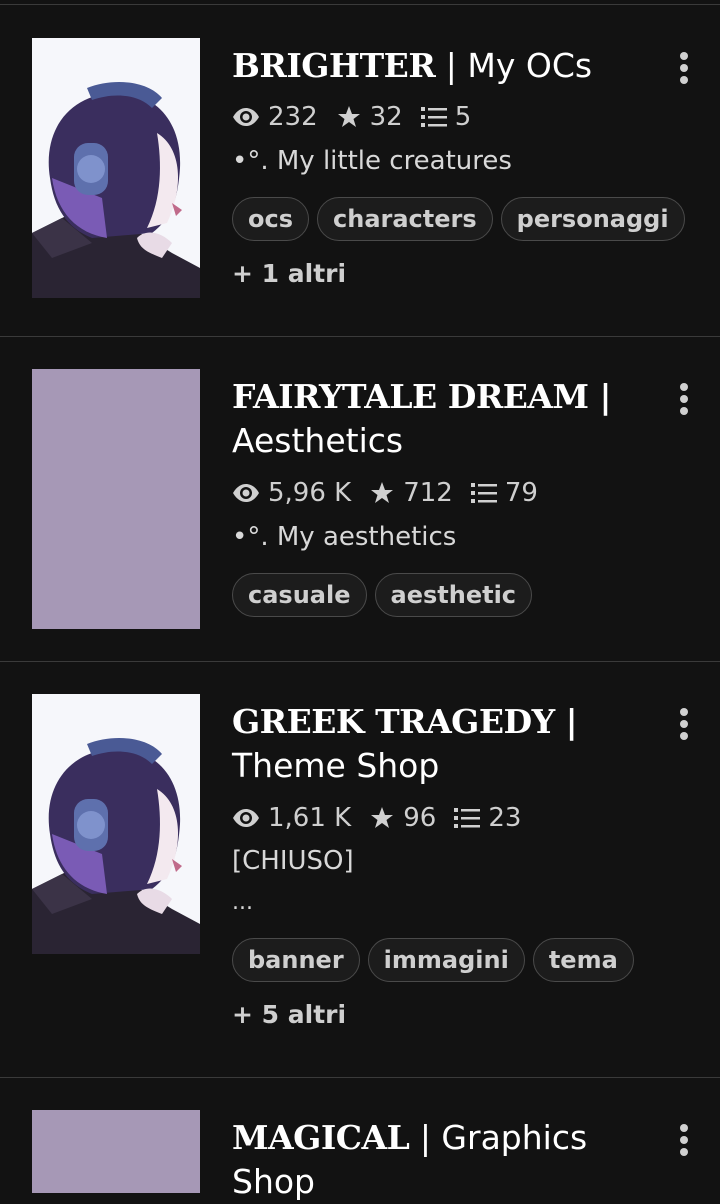 This screenshot has width=720, height=1204. I want to click on parts-count: 79, so click(521, 493).